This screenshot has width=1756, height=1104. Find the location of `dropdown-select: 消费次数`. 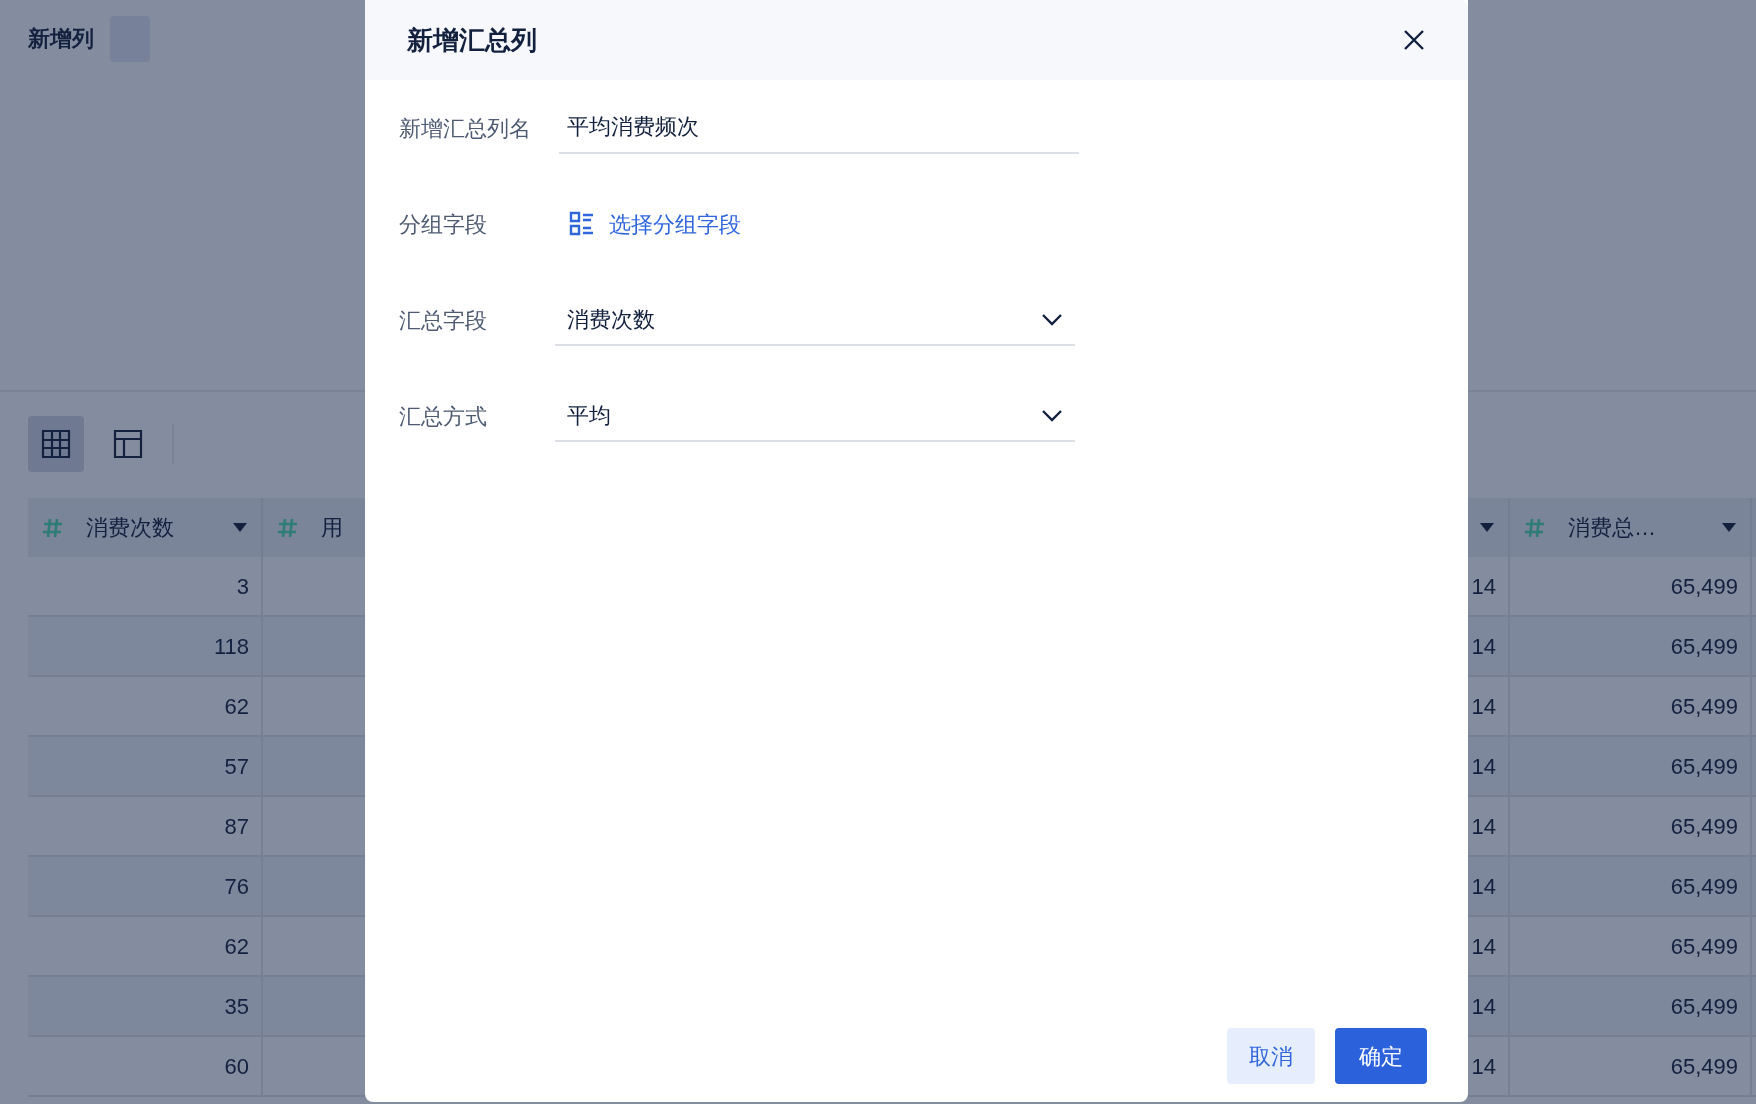

dropdown-select: 消费次数 is located at coordinates (815, 320).